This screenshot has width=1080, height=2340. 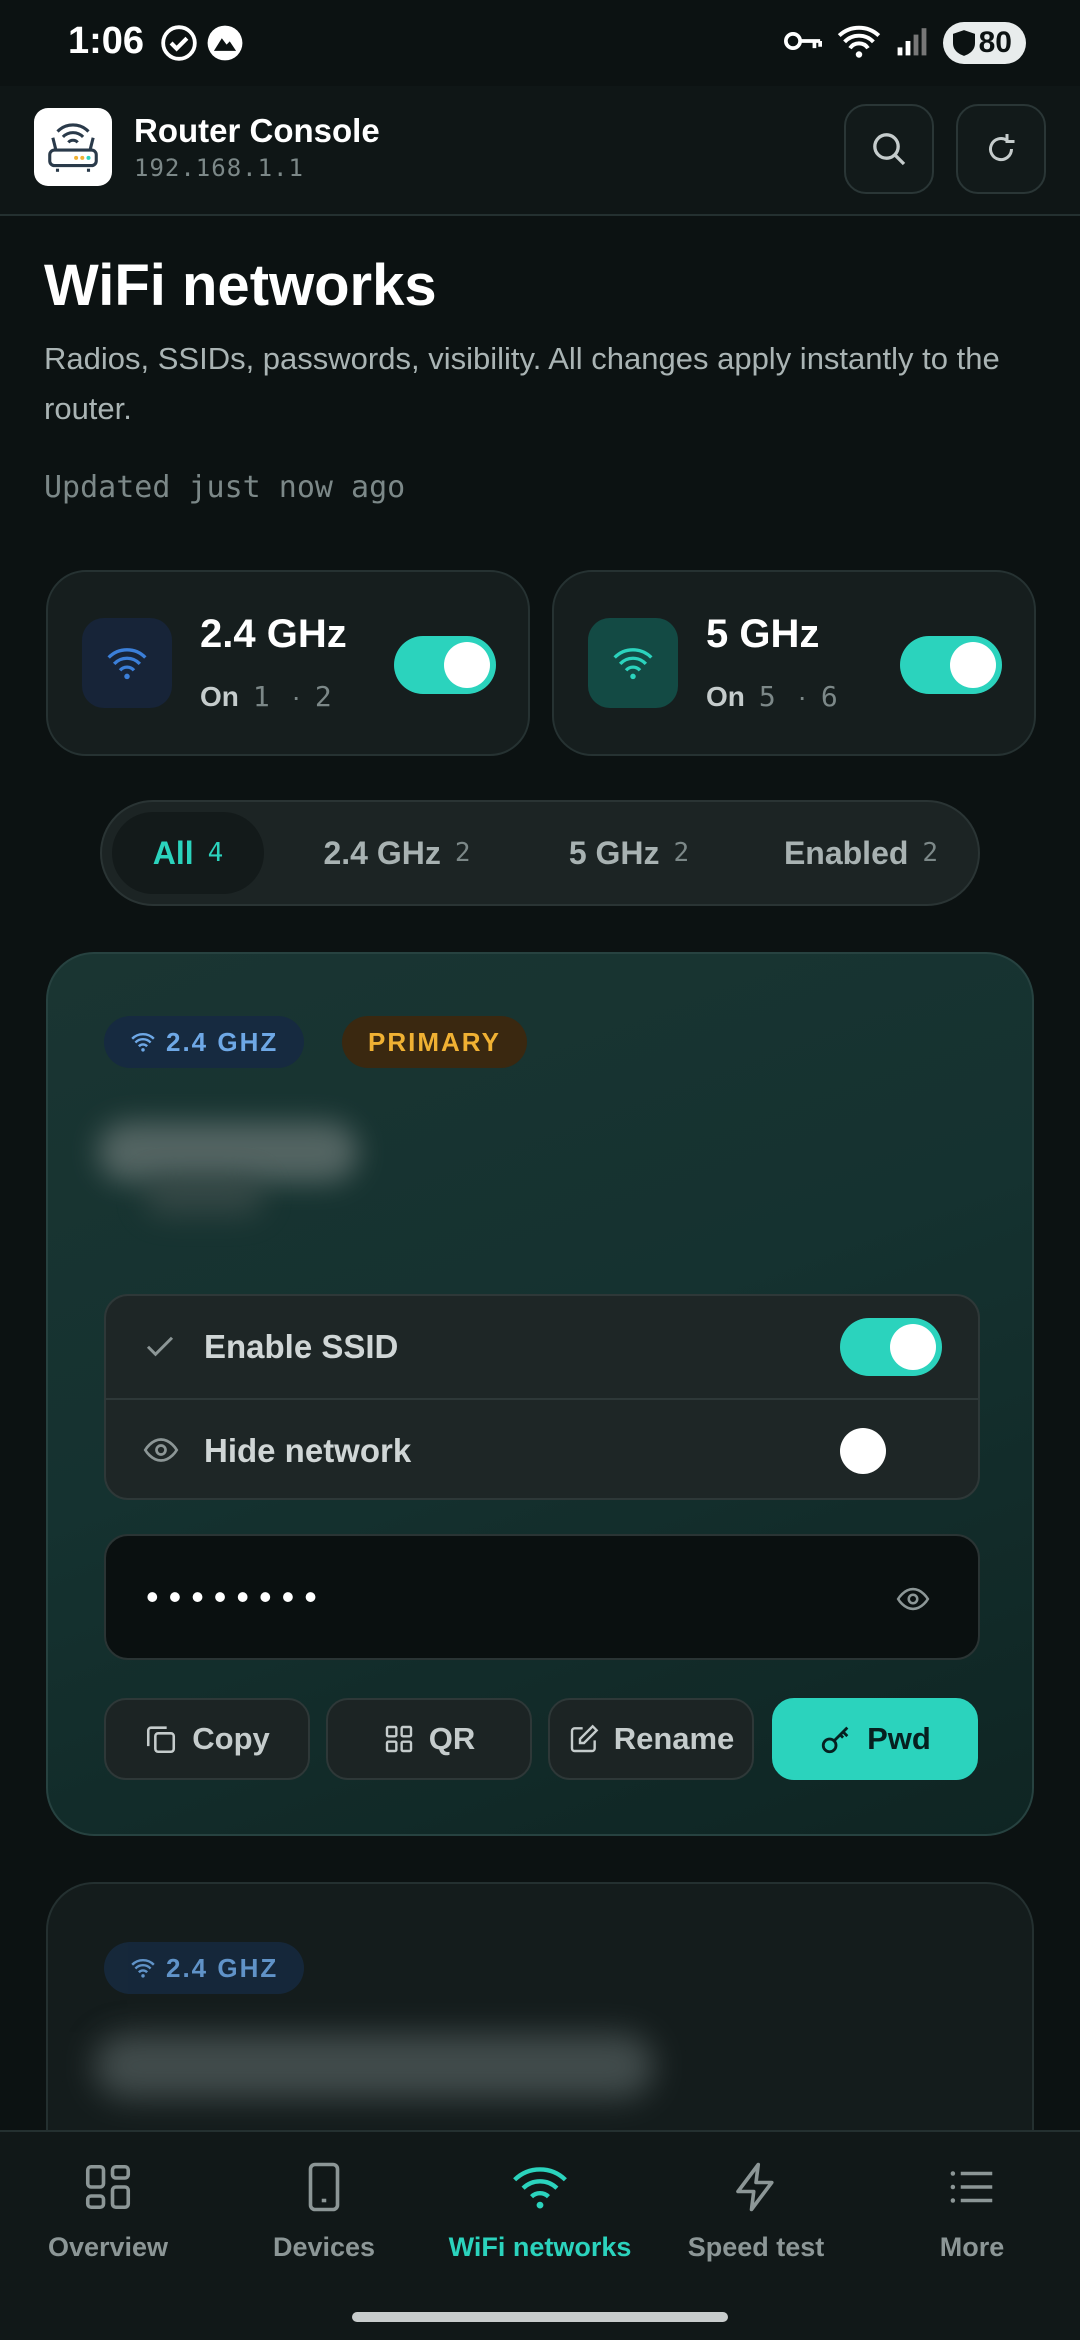 I want to click on app-header: Router Console 192.168.1.1, so click(x=540, y=151).